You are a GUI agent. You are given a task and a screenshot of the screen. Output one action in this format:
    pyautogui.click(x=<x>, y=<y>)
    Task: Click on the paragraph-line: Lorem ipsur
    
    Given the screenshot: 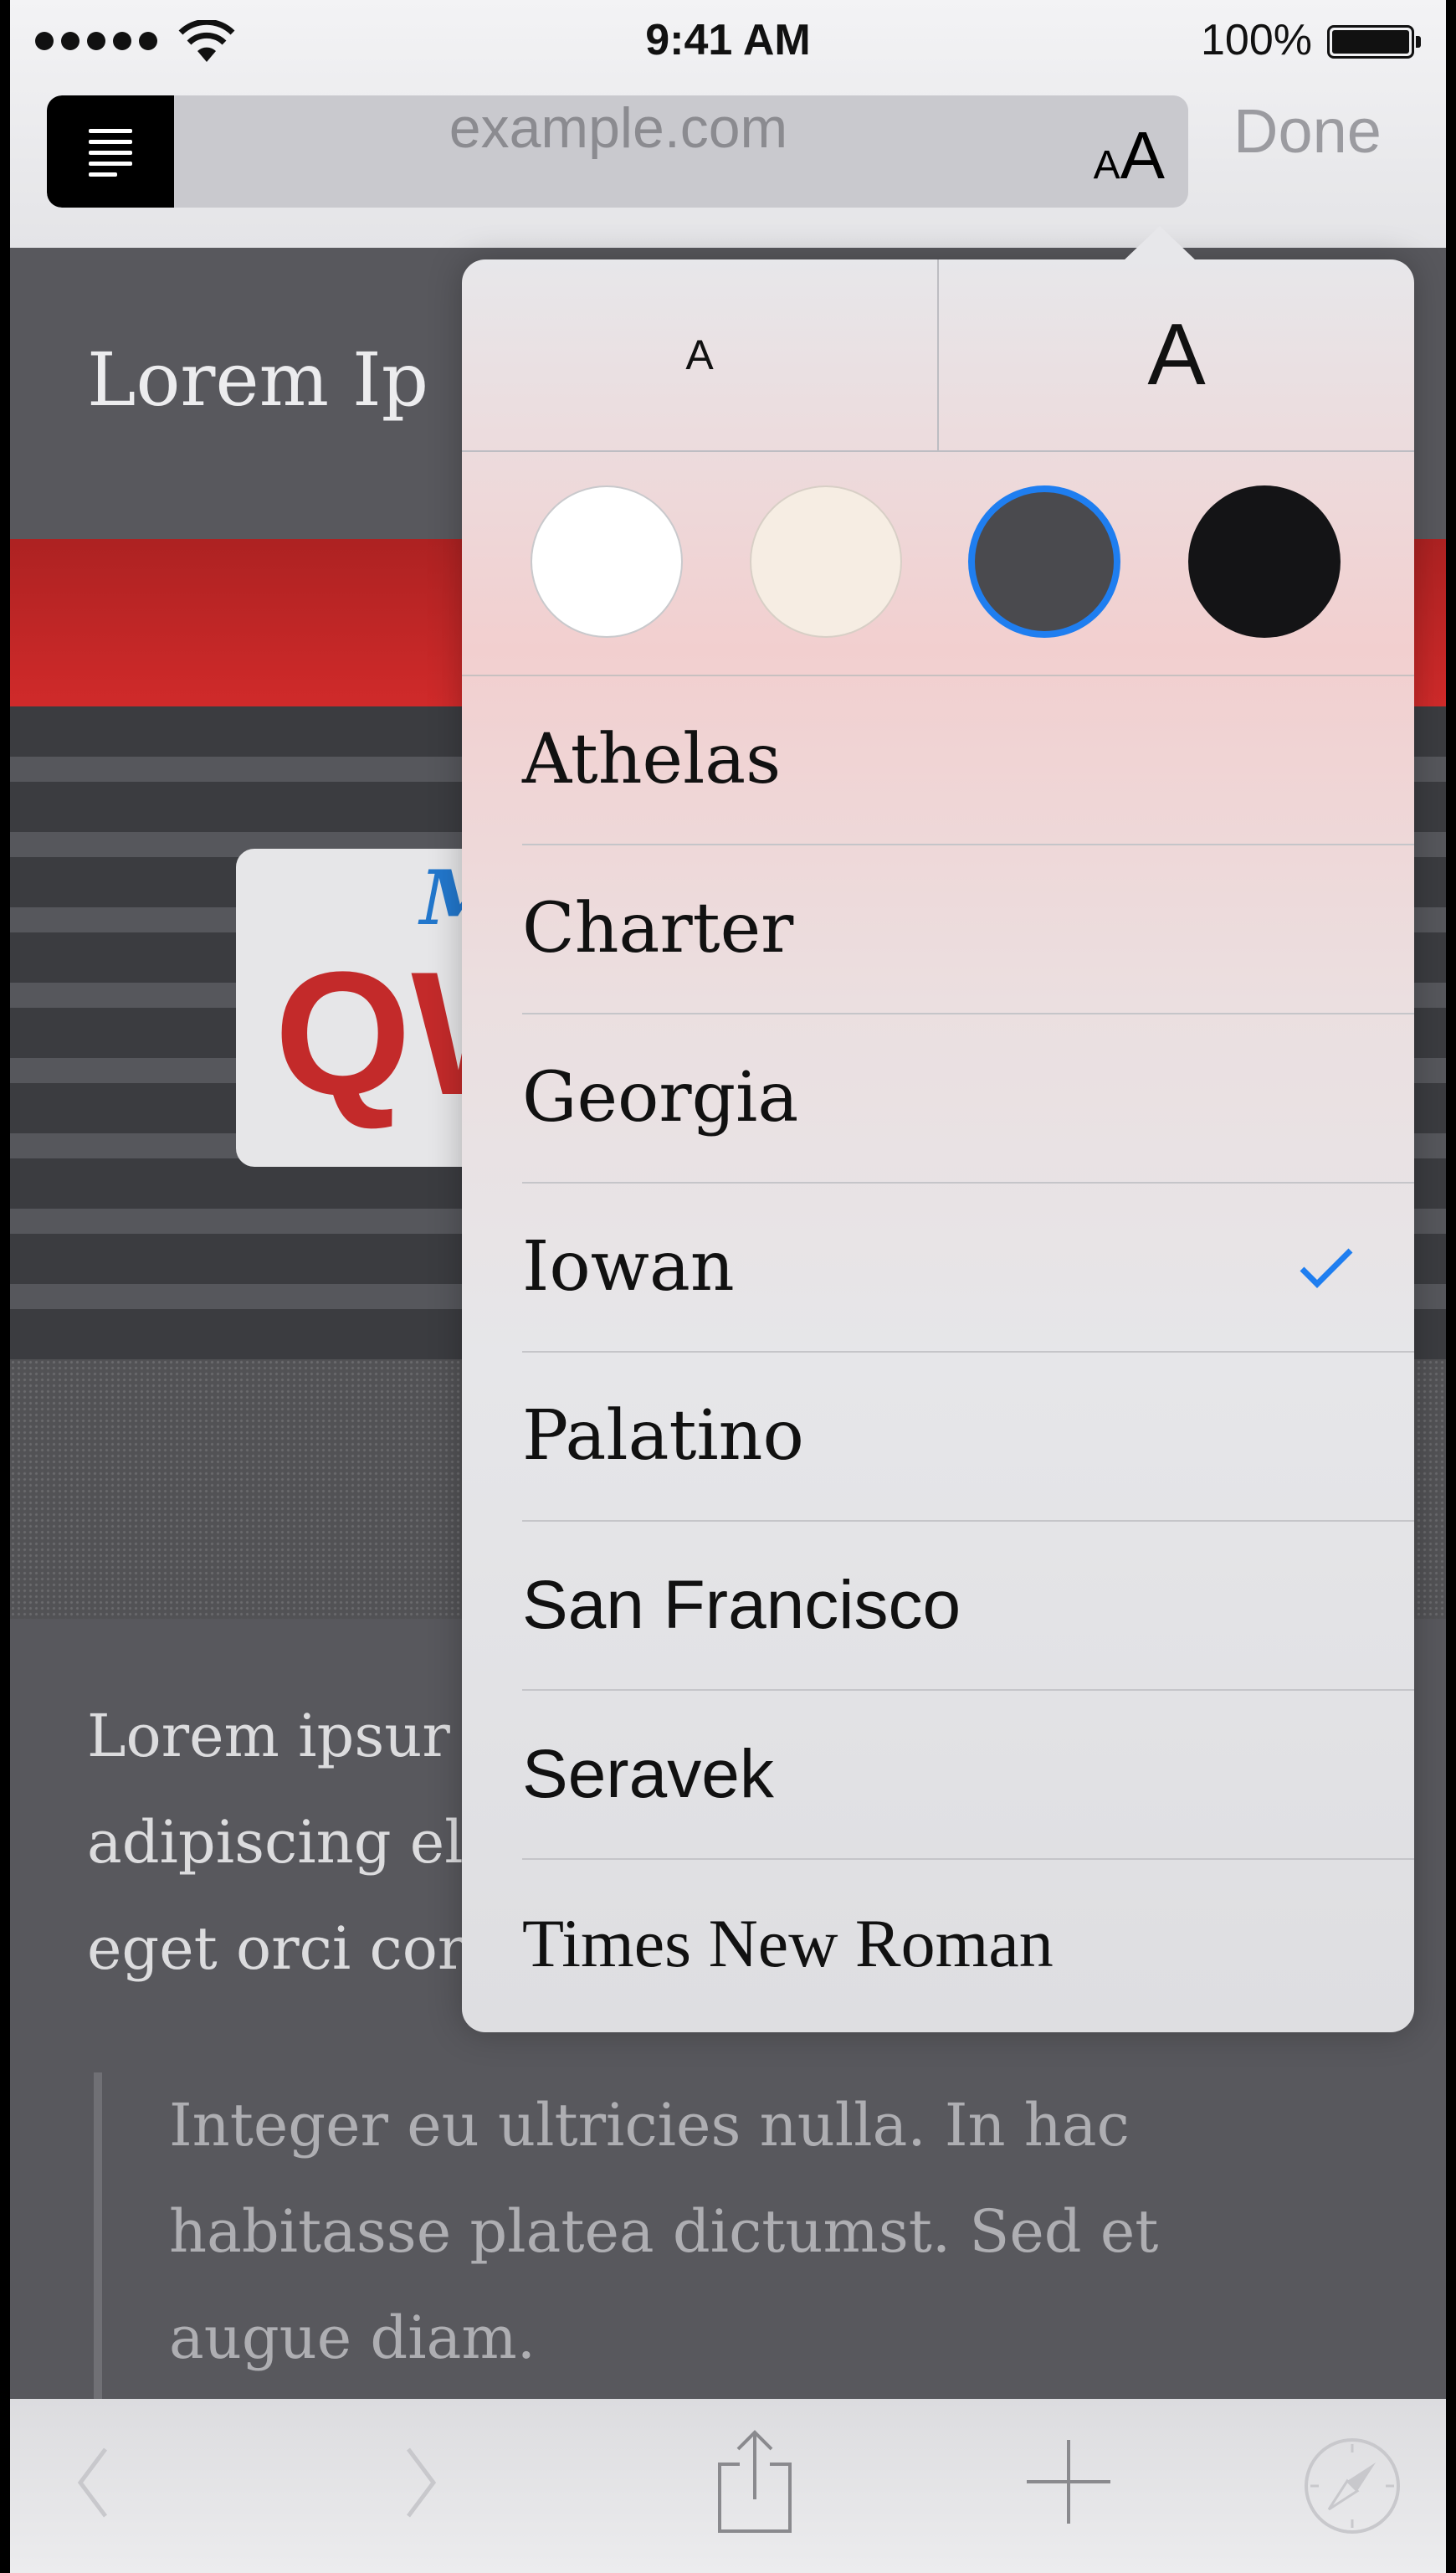 What is the action you would take?
    pyautogui.click(x=268, y=1736)
    